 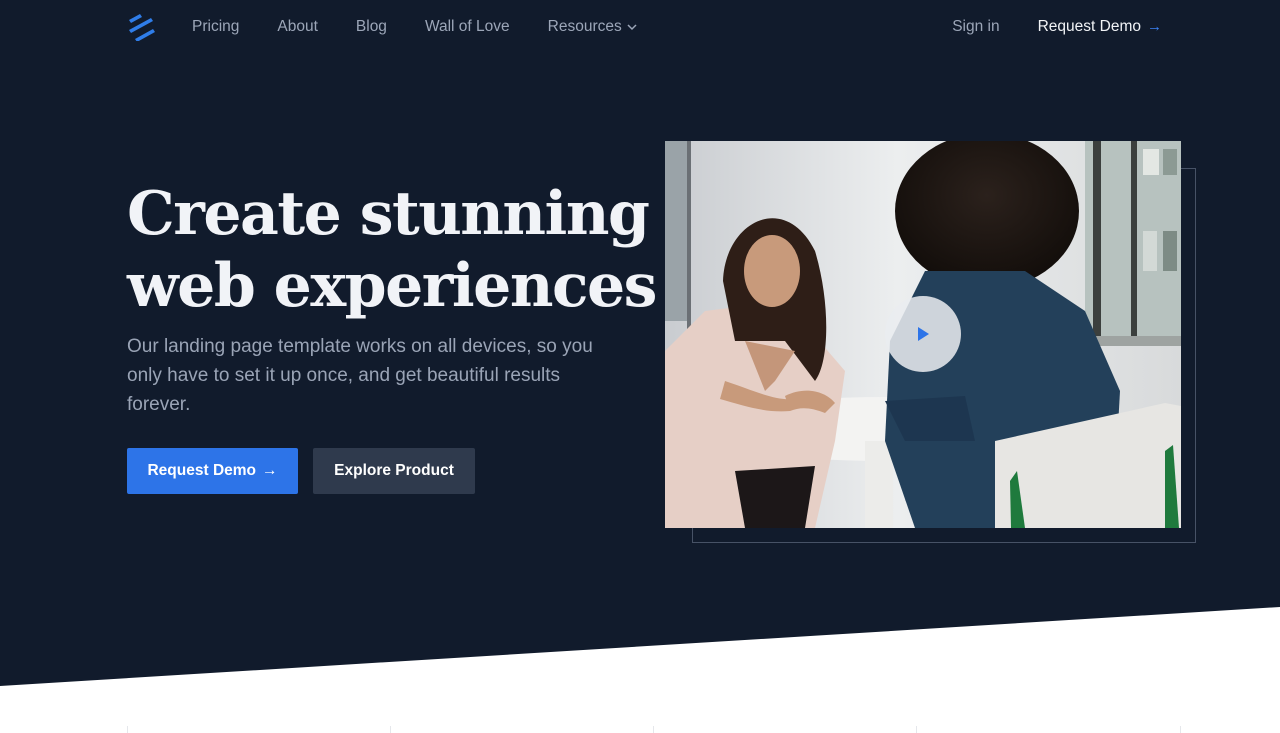 I want to click on play-icon, so click(x=923, y=334).